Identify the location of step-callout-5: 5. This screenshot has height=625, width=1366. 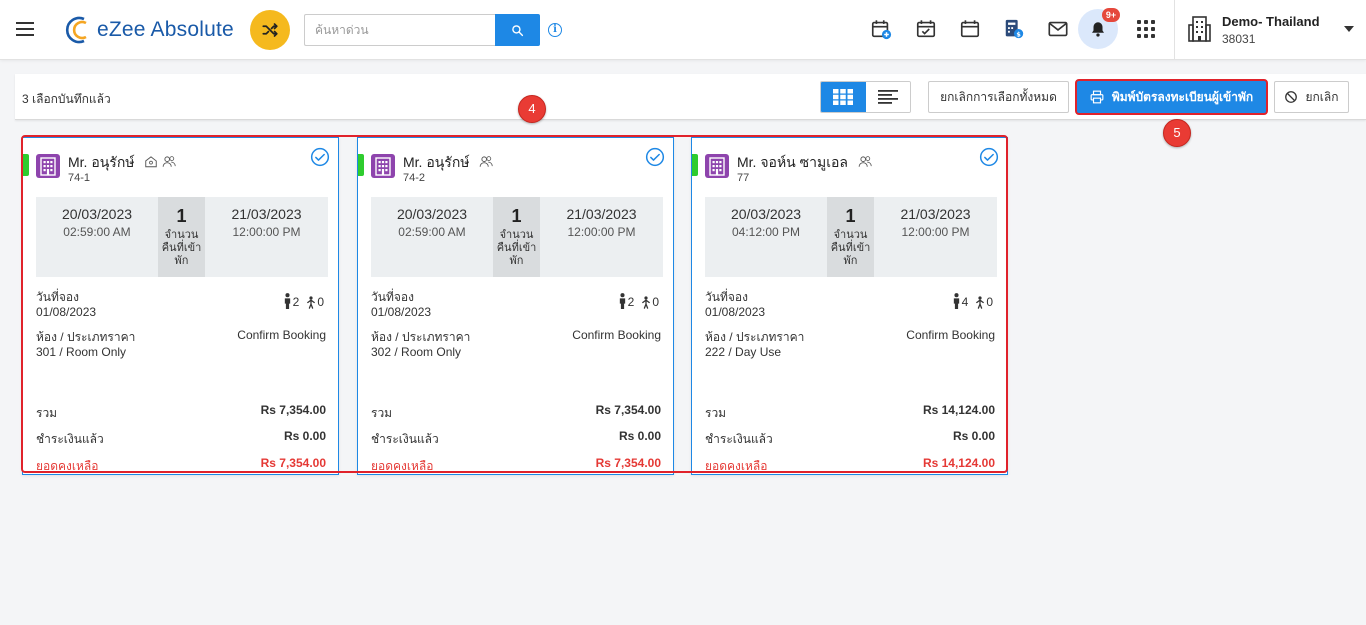
(1177, 133).